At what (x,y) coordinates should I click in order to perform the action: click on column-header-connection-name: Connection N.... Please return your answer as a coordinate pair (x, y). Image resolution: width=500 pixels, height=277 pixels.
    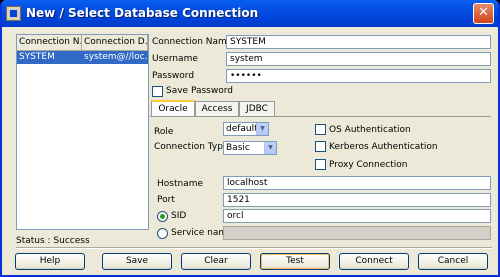
    Looking at the image, I should click on (49, 42).